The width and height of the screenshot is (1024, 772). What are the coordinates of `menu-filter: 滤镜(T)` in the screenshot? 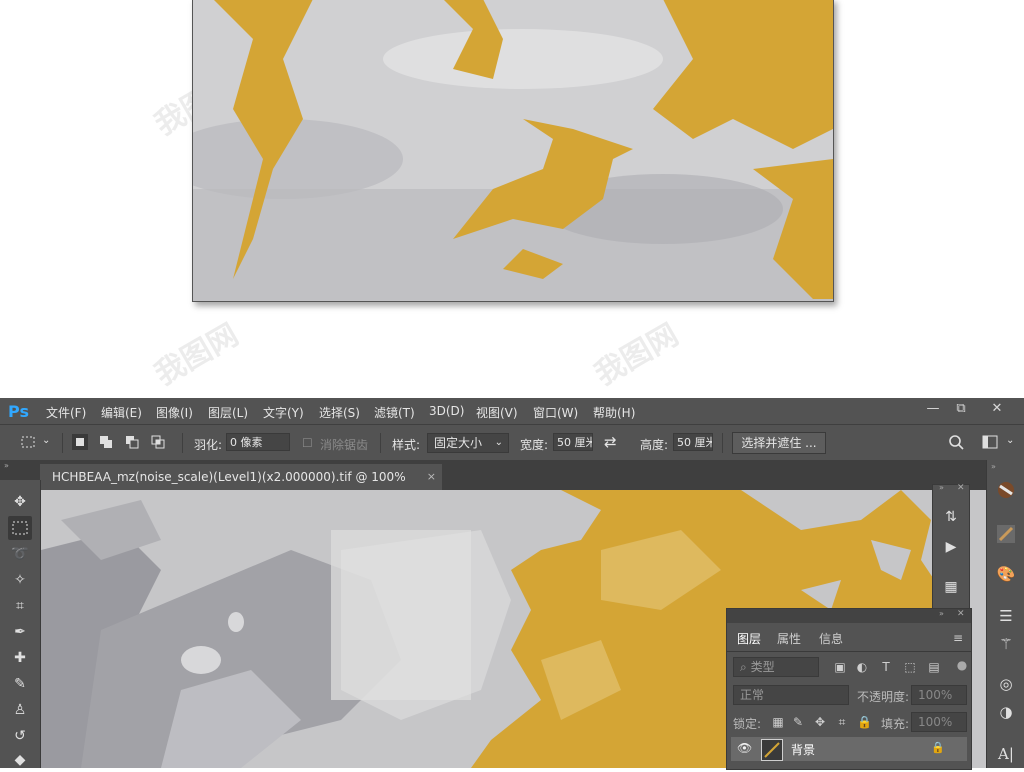 It's located at (394, 412).